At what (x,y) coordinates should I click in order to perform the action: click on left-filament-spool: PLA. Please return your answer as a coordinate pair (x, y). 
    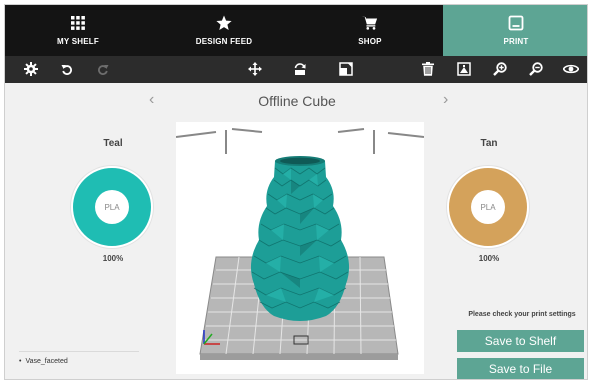
    Looking at the image, I should click on (112, 207).